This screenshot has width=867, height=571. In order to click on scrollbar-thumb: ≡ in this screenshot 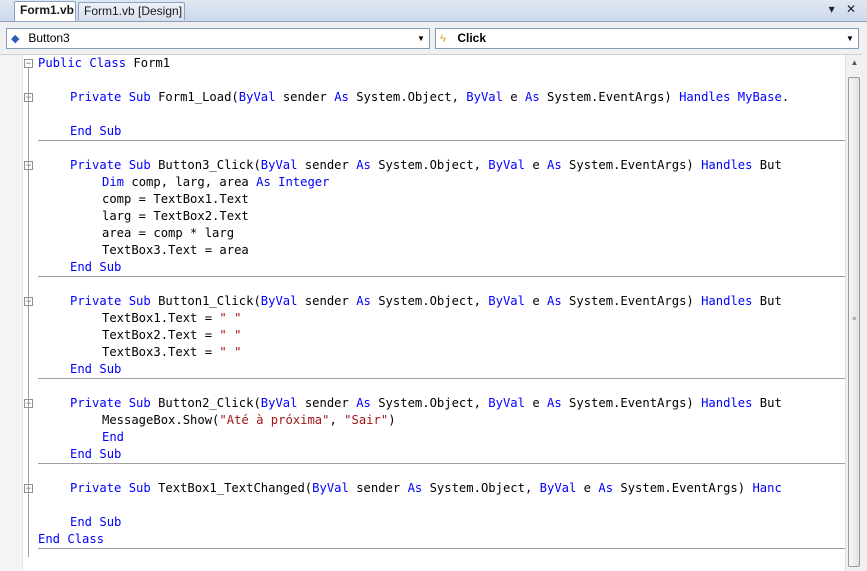, I will do `click(854, 322)`.